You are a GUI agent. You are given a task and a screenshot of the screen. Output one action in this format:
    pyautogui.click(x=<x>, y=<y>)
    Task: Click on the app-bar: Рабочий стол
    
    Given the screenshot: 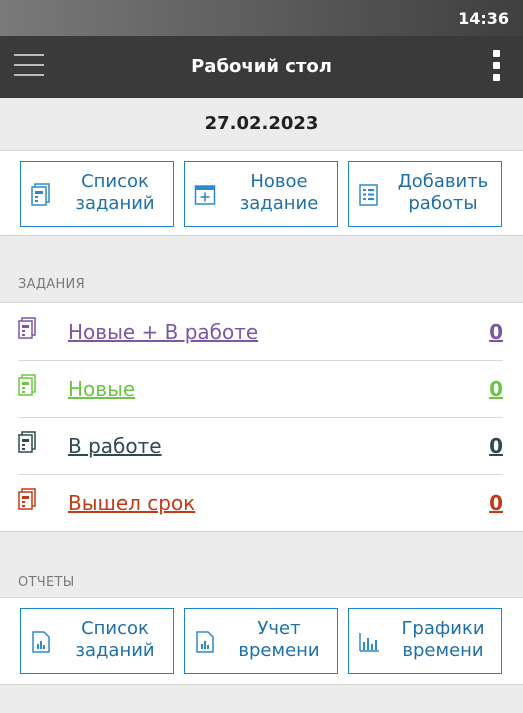 What is the action you would take?
    pyautogui.click(x=261, y=67)
    